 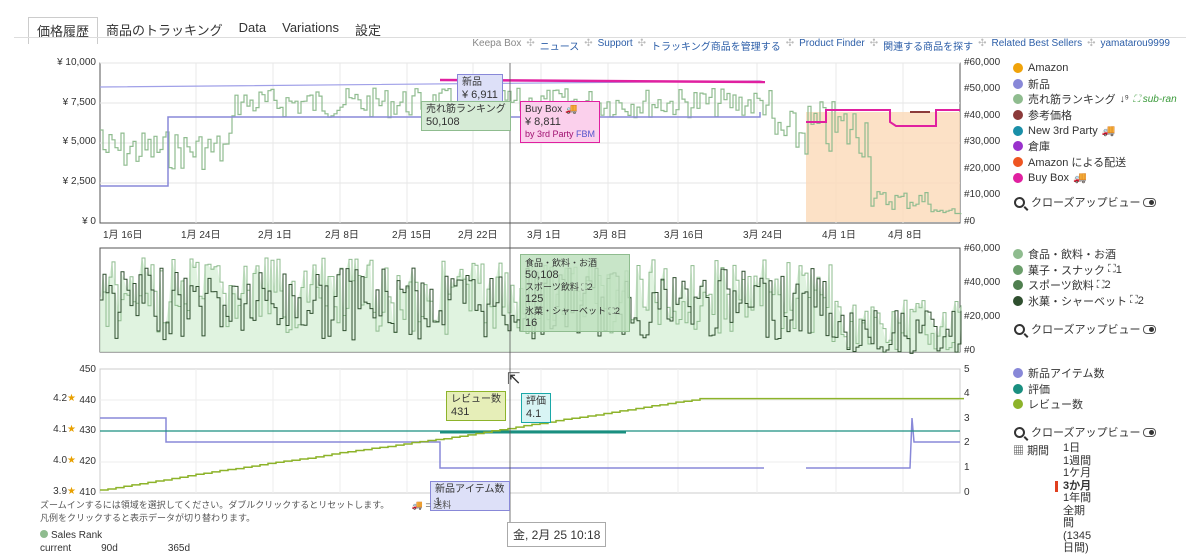 I want to click on chart3-closeup-toggle: クローズアップビュー, so click(x=1085, y=432).